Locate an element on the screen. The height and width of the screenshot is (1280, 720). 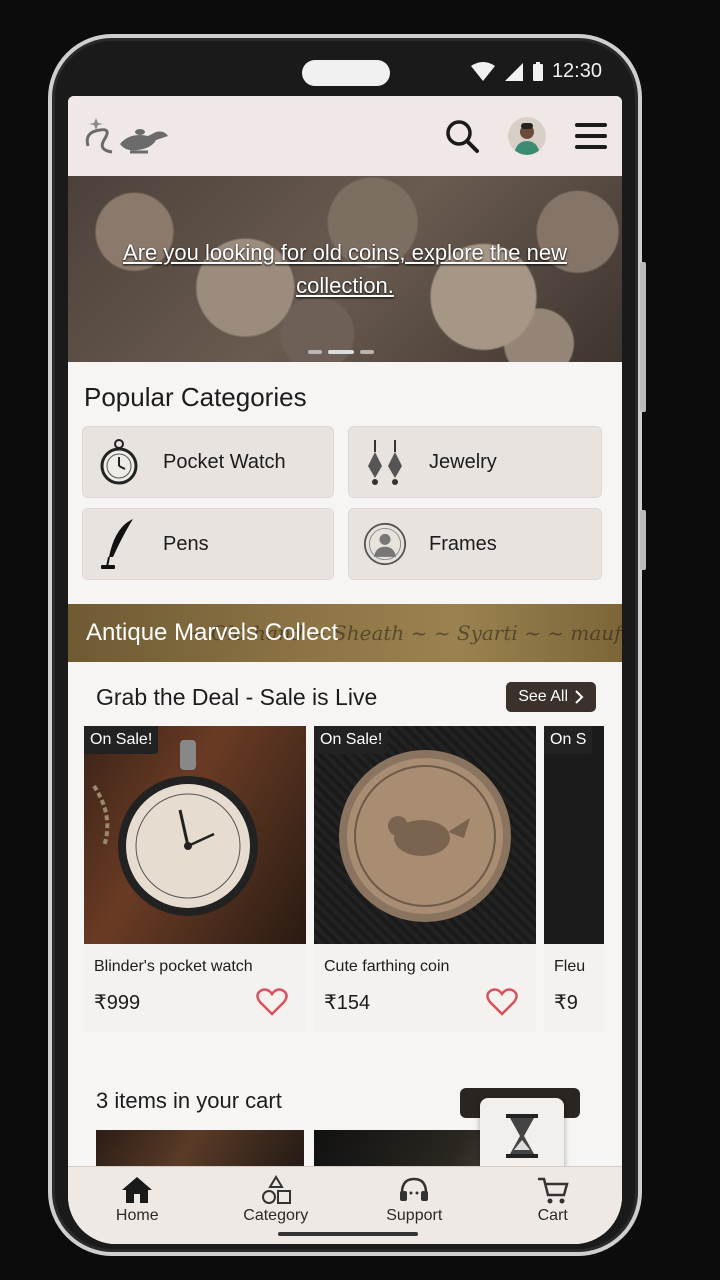
status-icons: 12:30 is located at coordinates (536, 71).